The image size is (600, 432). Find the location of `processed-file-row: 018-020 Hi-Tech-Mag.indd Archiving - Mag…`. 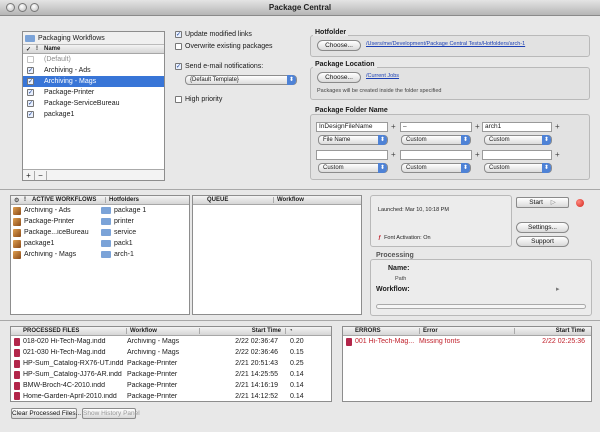

processed-file-row: 018-020 Hi-Tech-Mag.indd Archiving - Mag… is located at coordinates (171, 341).